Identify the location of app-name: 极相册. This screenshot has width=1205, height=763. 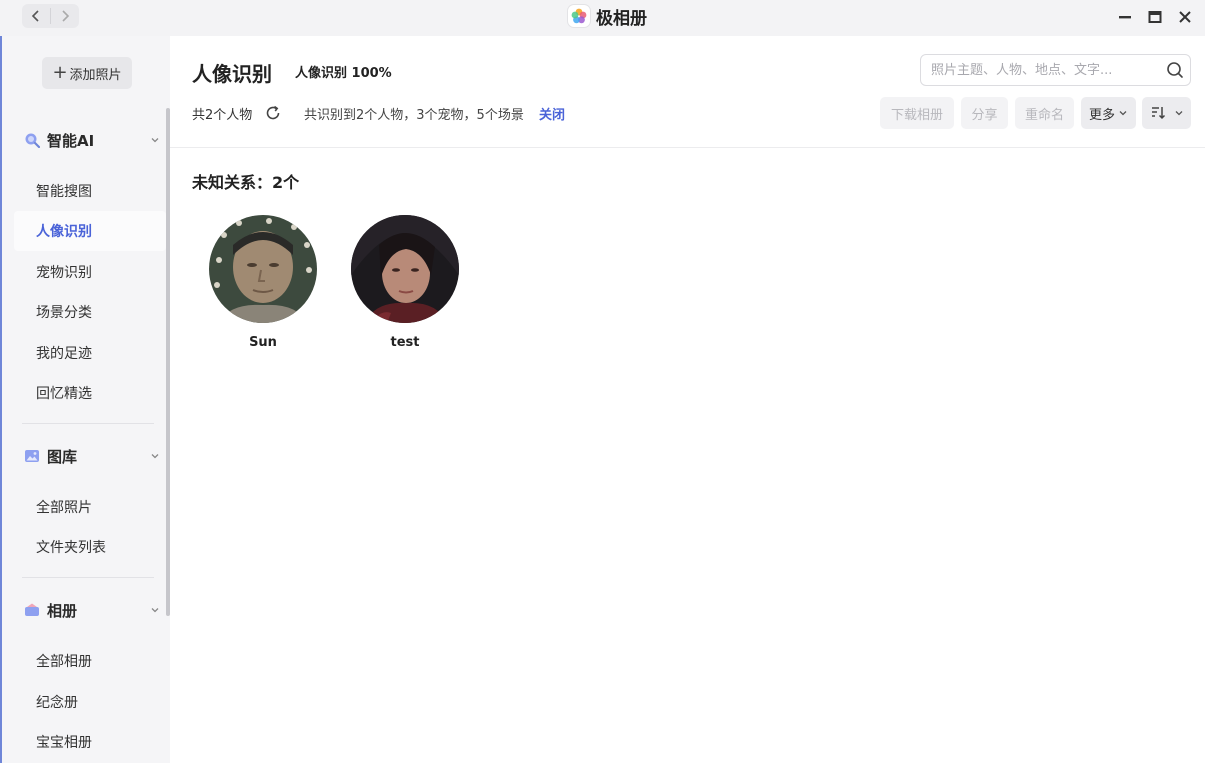
(621, 18).